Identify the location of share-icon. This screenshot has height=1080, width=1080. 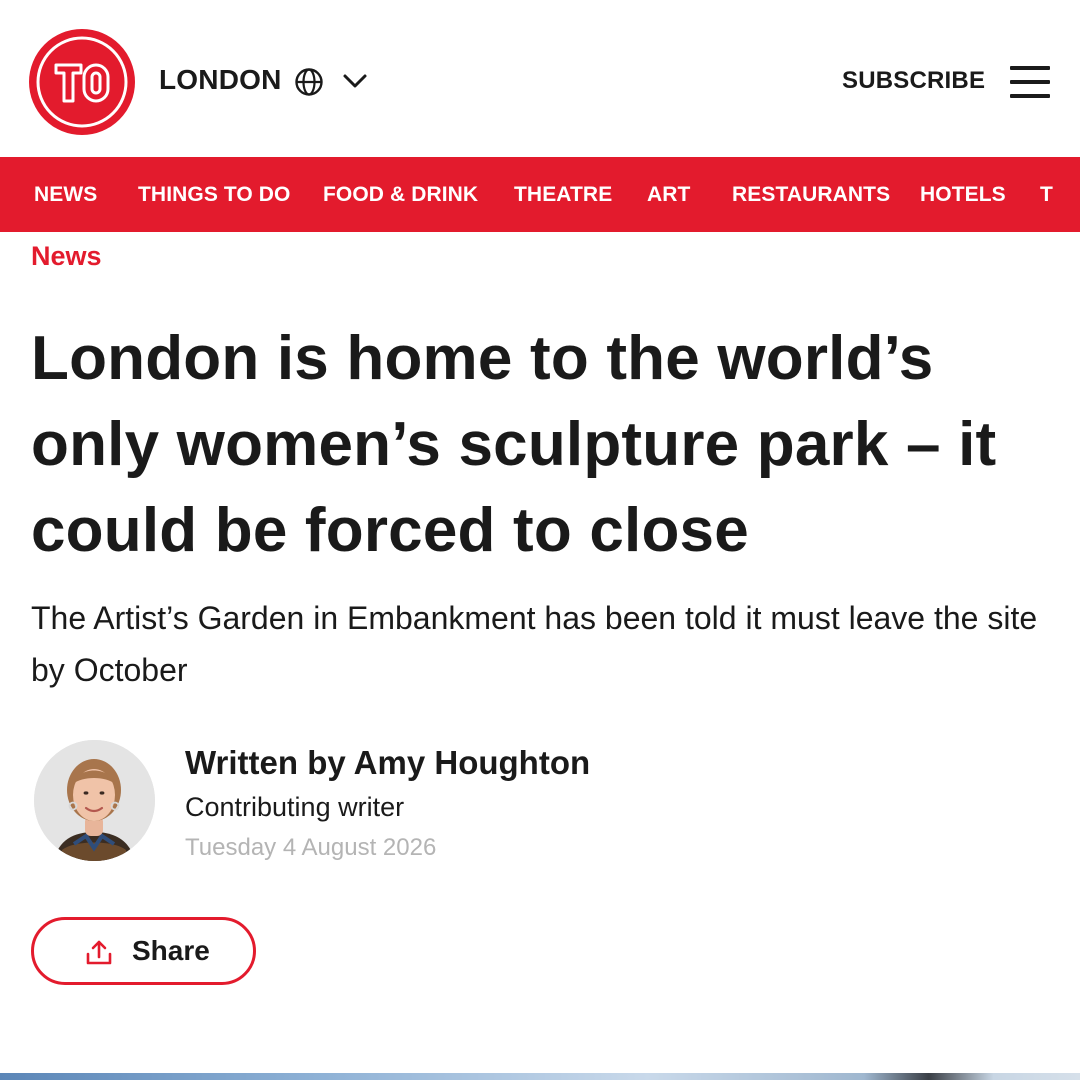
(99, 952).